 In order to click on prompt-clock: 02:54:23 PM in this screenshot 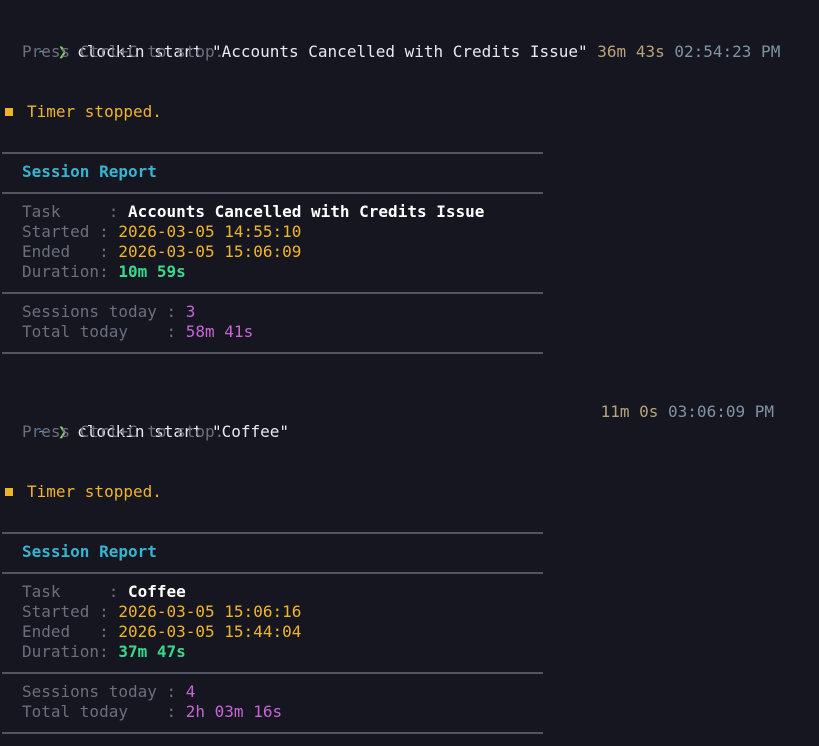, I will do `click(727, 51)`.